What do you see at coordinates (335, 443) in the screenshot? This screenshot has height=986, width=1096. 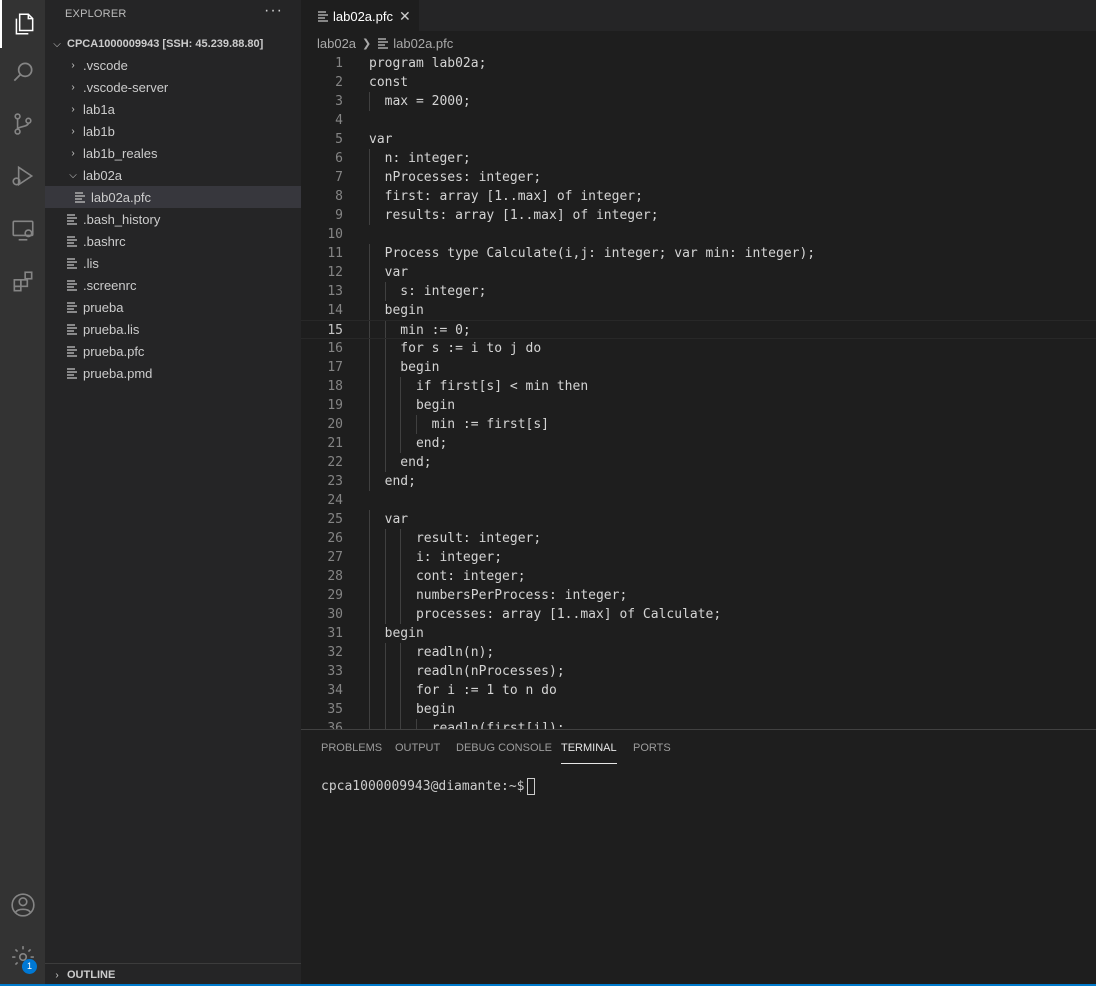 I see `line-number: 21` at bounding box center [335, 443].